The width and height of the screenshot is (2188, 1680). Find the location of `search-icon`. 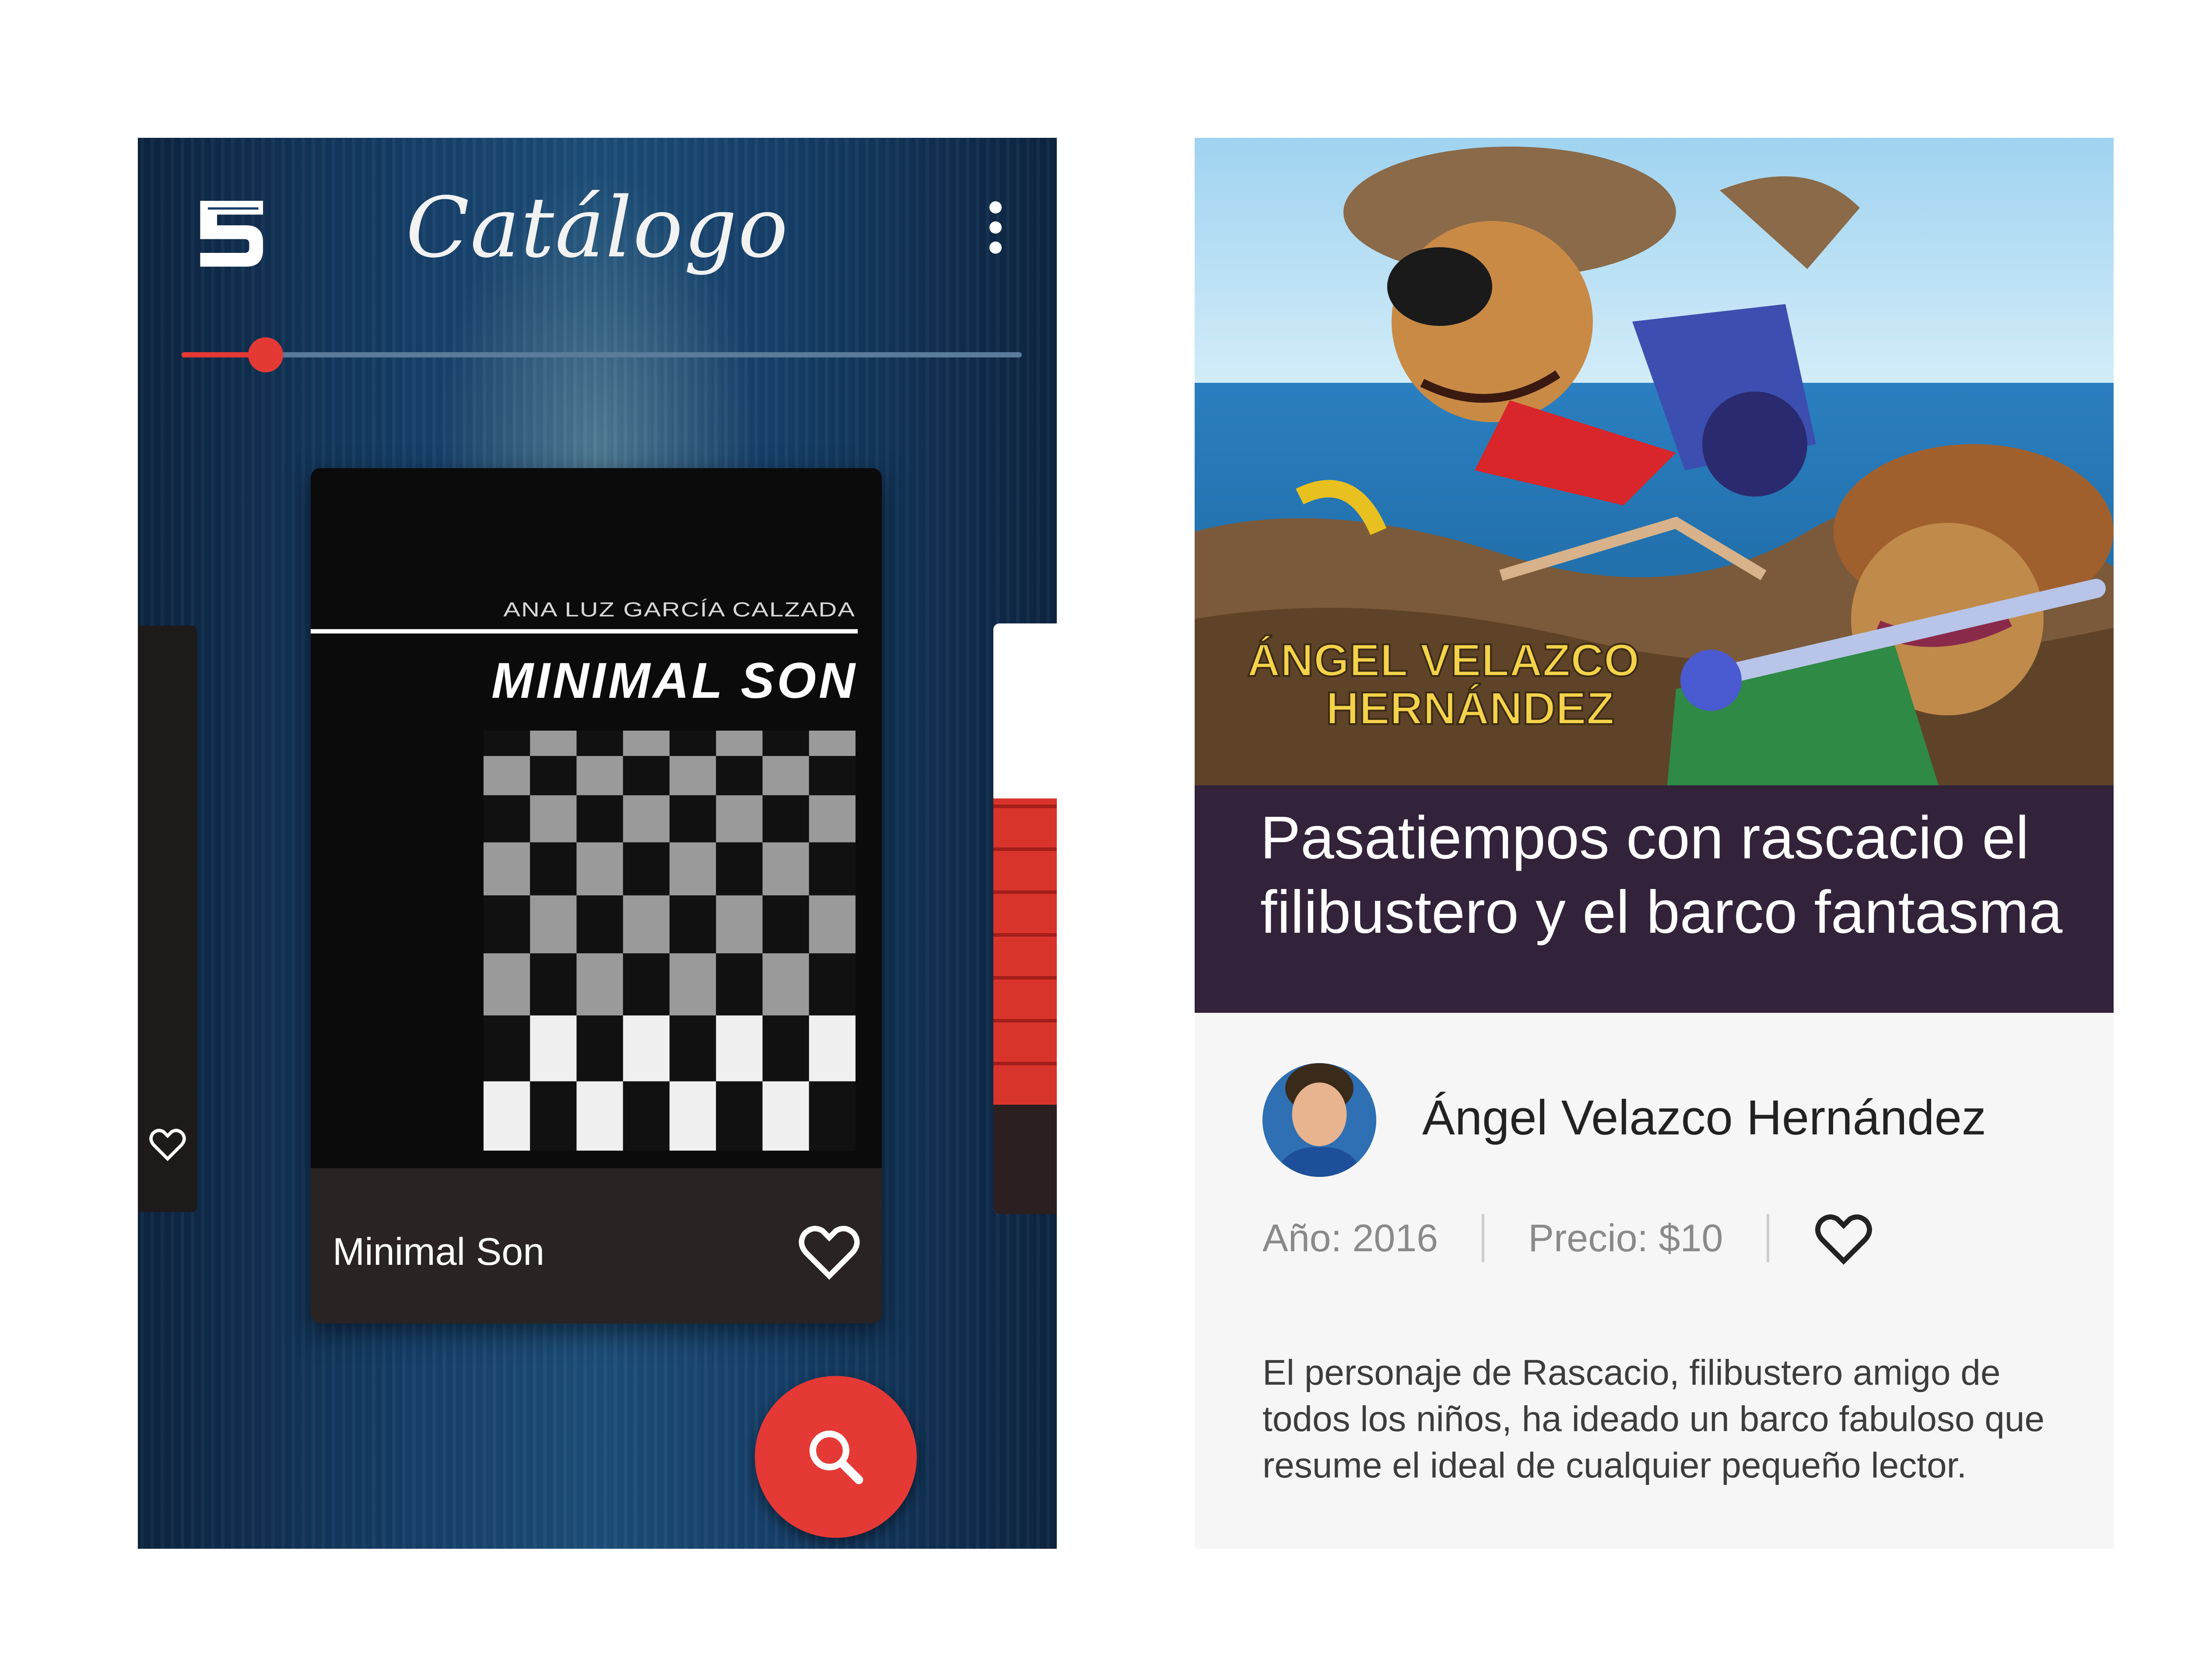

search-icon is located at coordinates (836, 1457).